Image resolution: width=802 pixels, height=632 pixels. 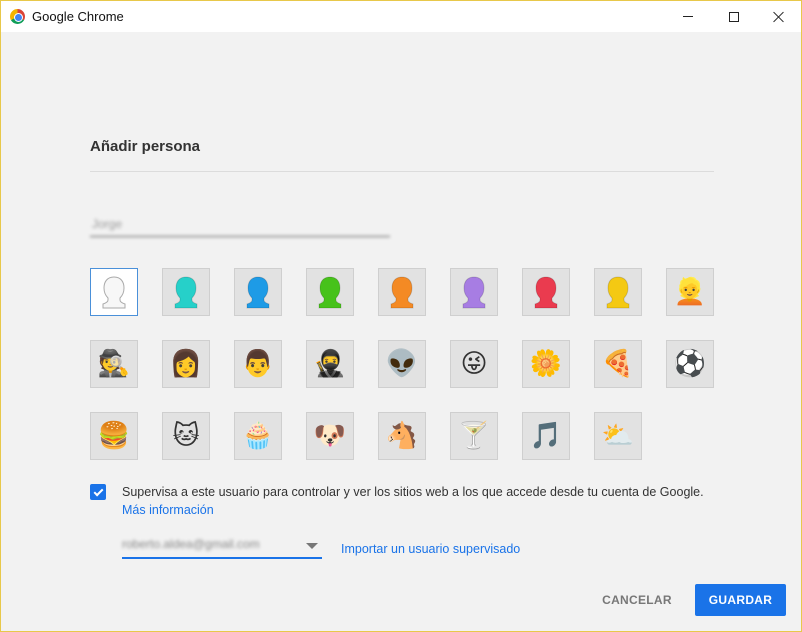 I want to click on checkmark-icon, so click(x=98, y=491).